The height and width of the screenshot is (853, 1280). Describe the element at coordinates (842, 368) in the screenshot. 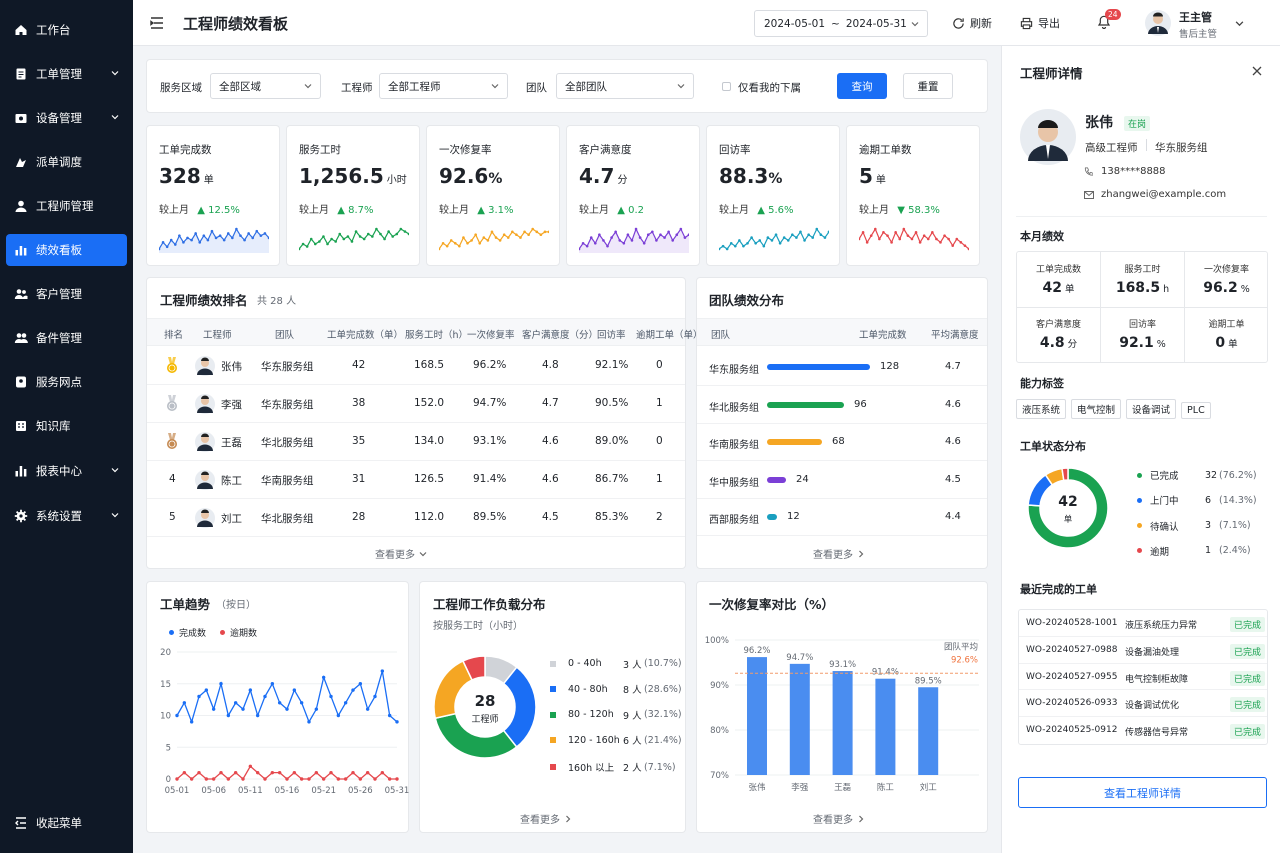

I see `team-row: 华东服务组 128 4.7` at that location.